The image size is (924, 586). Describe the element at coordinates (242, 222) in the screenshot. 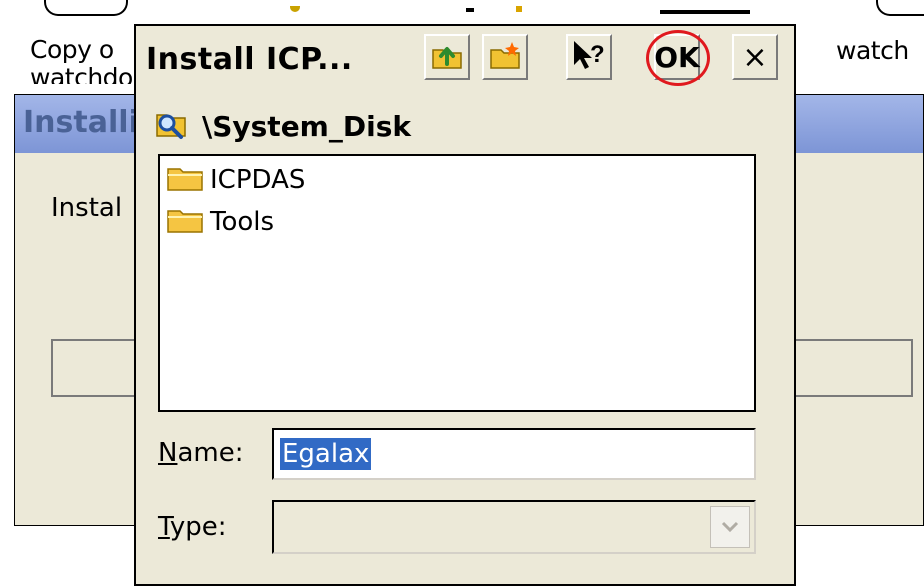

I see `list-item-label: Tools` at that location.